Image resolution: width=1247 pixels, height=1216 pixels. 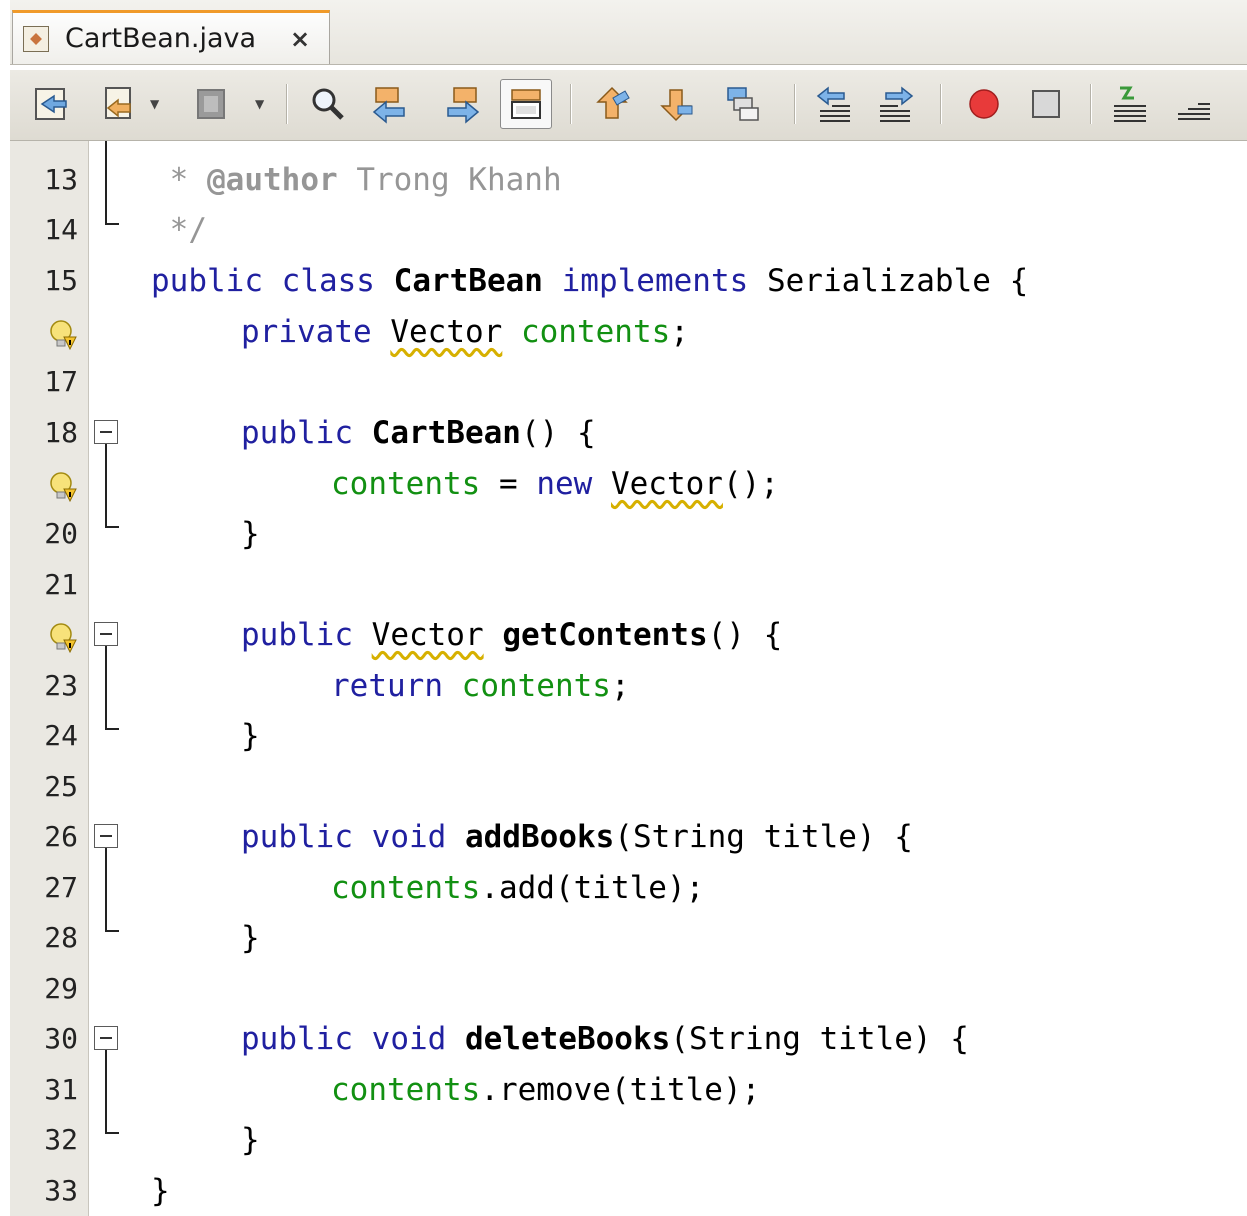 What do you see at coordinates (61, 584) in the screenshot?
I see `line-number: 21` at bounding box center [61, 584].